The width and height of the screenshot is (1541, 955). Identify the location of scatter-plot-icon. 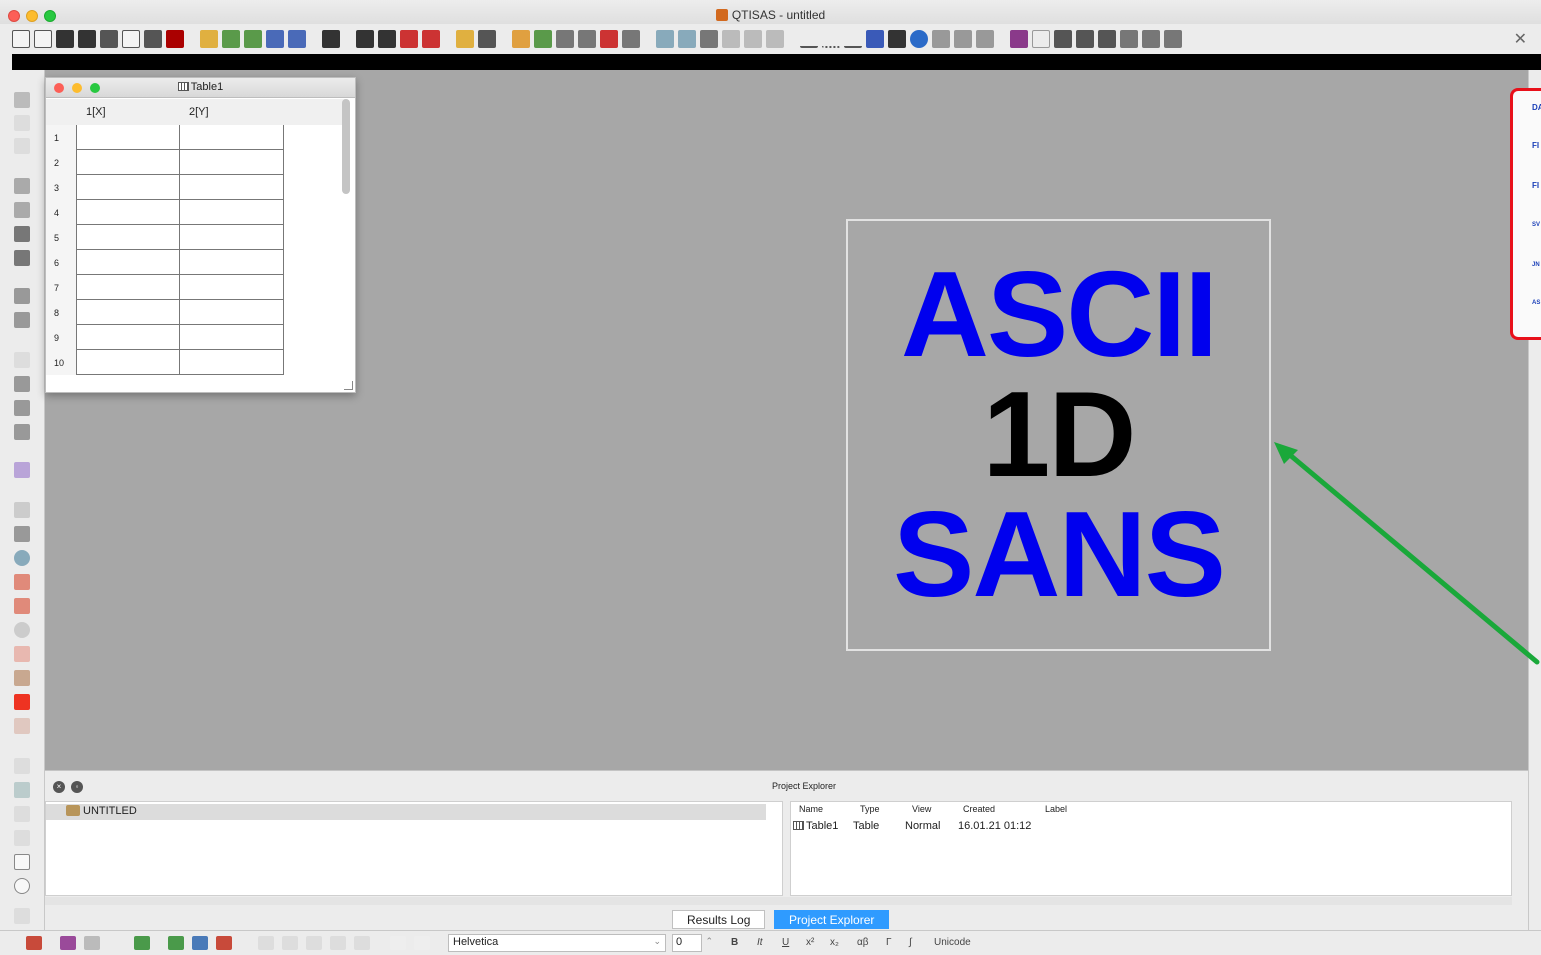
(831, 39).